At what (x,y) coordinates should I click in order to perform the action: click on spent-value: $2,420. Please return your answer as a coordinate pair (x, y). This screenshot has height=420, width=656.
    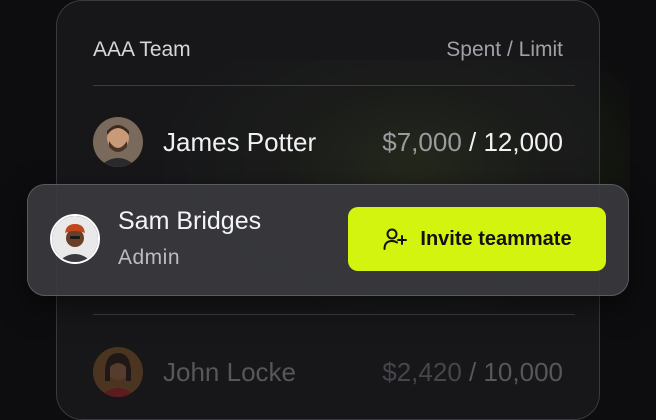
    Looking at the image, I should click on (422, 371).